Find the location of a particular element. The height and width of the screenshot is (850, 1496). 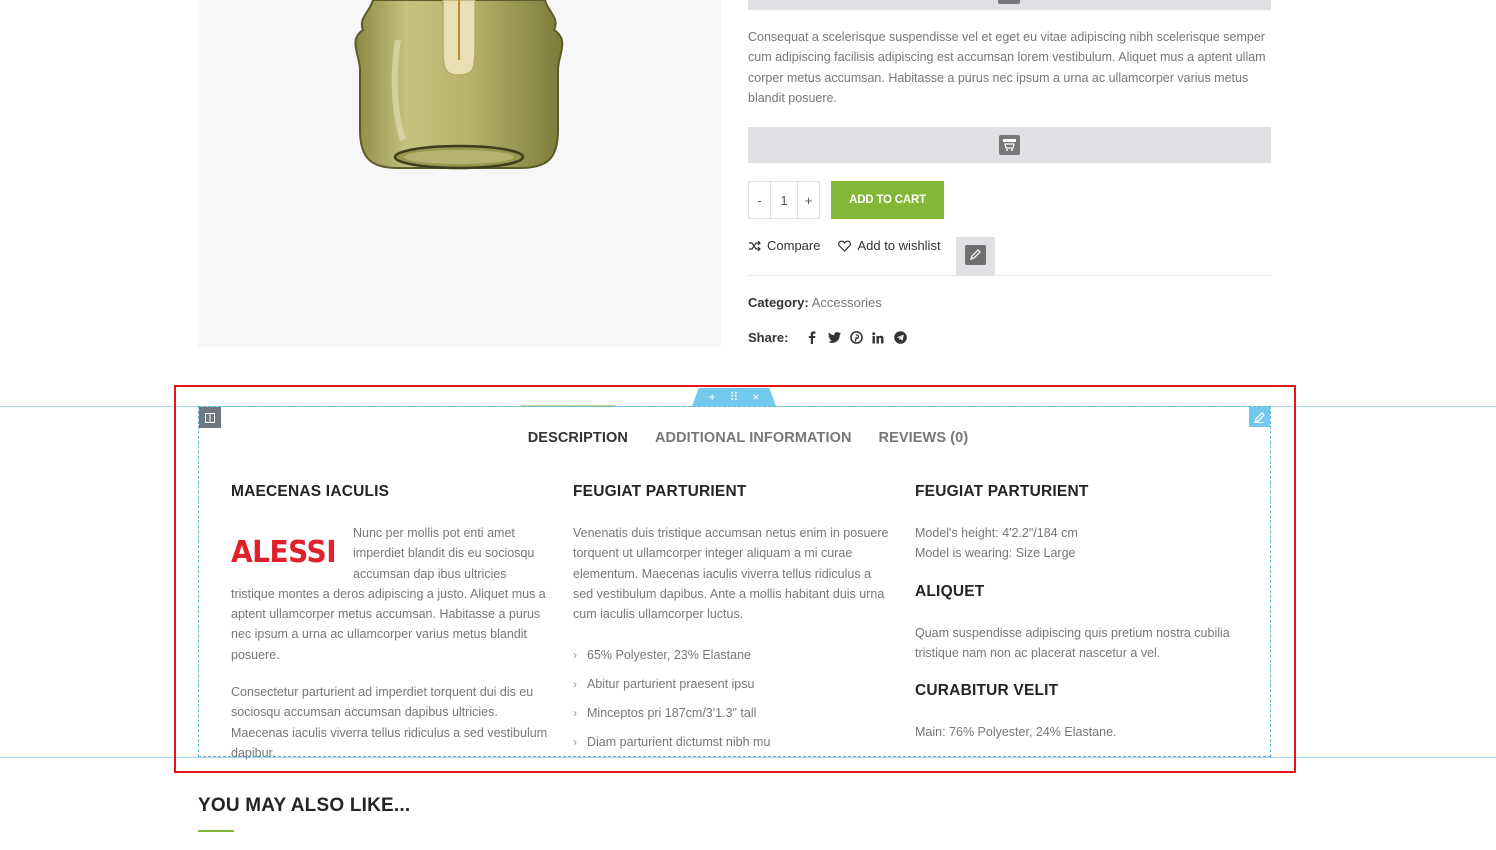

cart-placeholder-bar is located at coordinates (1009, 145).